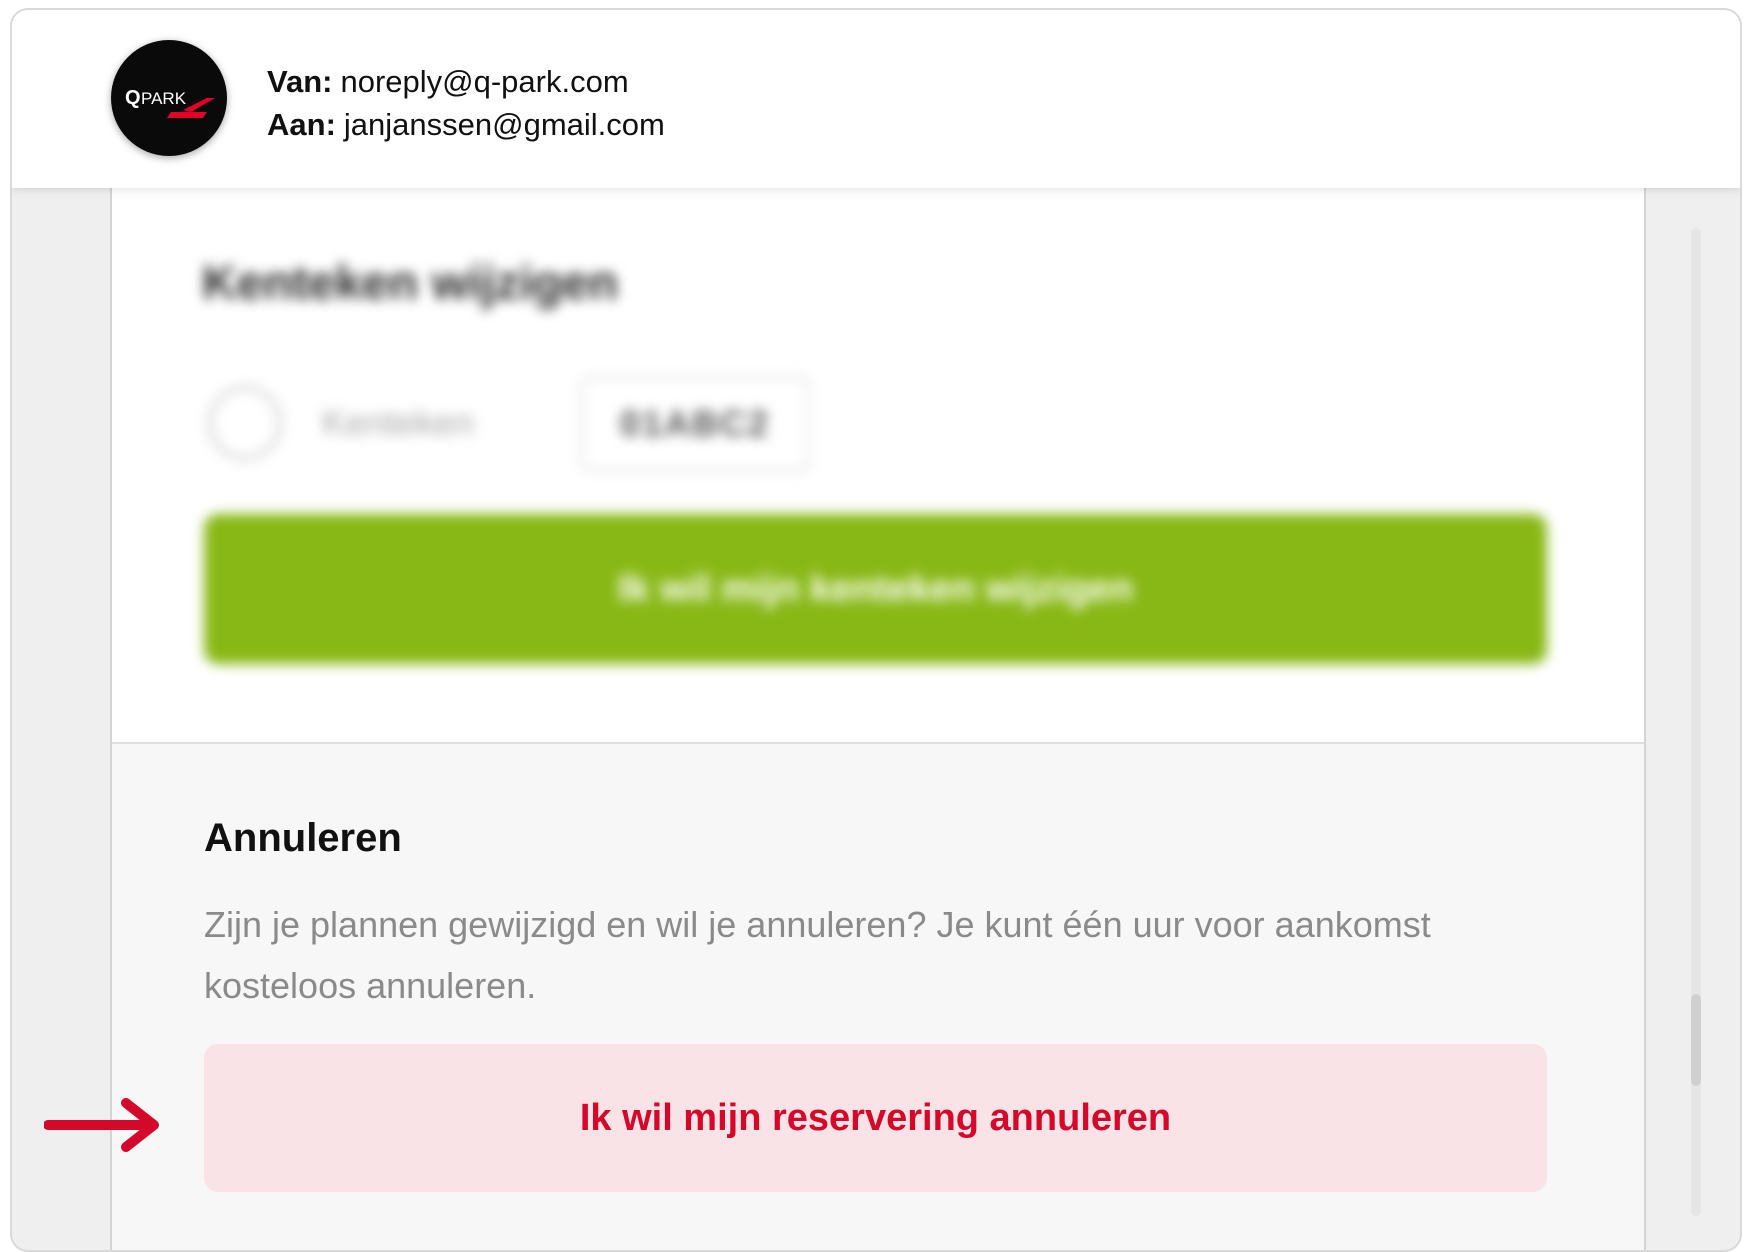 Image resolution: width=1749 pixels, height=1252 pixels. I want to click on from-row: Van: noreply@q-park.com, so click(466, 81).